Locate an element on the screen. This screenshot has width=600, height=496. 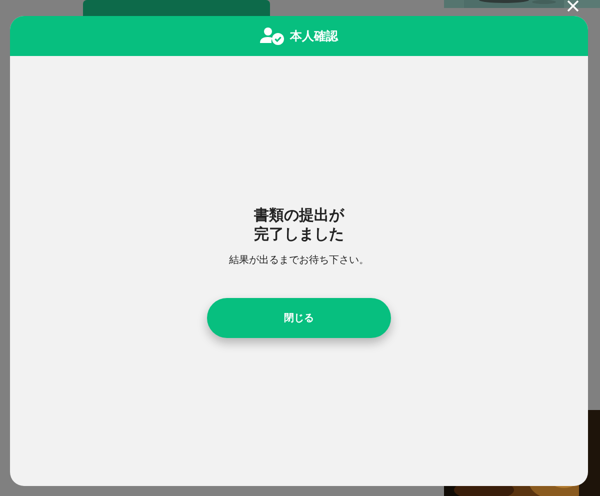
wait-message: 結果が出るまでお待ち下さい。 is located at coordinates (299, 260).